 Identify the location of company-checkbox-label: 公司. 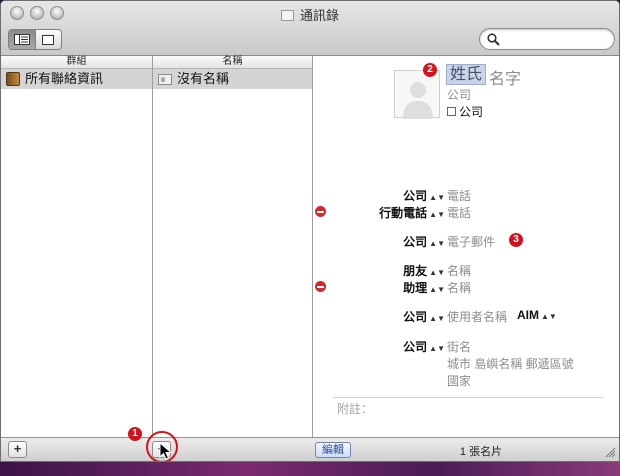
(471, 112).